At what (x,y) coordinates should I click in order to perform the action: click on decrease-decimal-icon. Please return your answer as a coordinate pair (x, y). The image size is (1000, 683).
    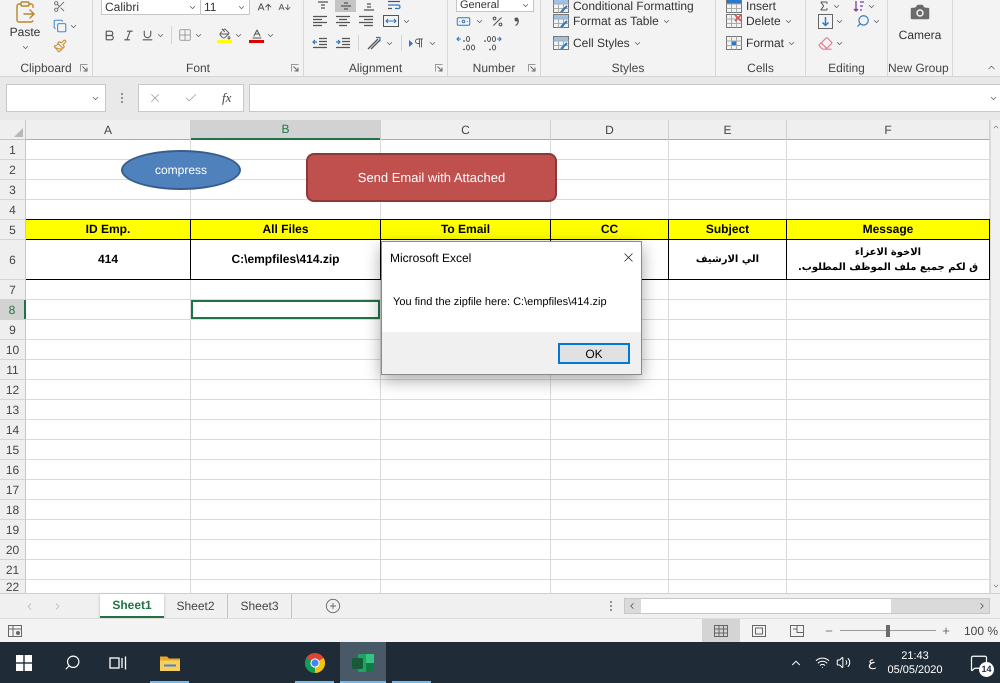
    Looking at the image, I should click on (492, 43).